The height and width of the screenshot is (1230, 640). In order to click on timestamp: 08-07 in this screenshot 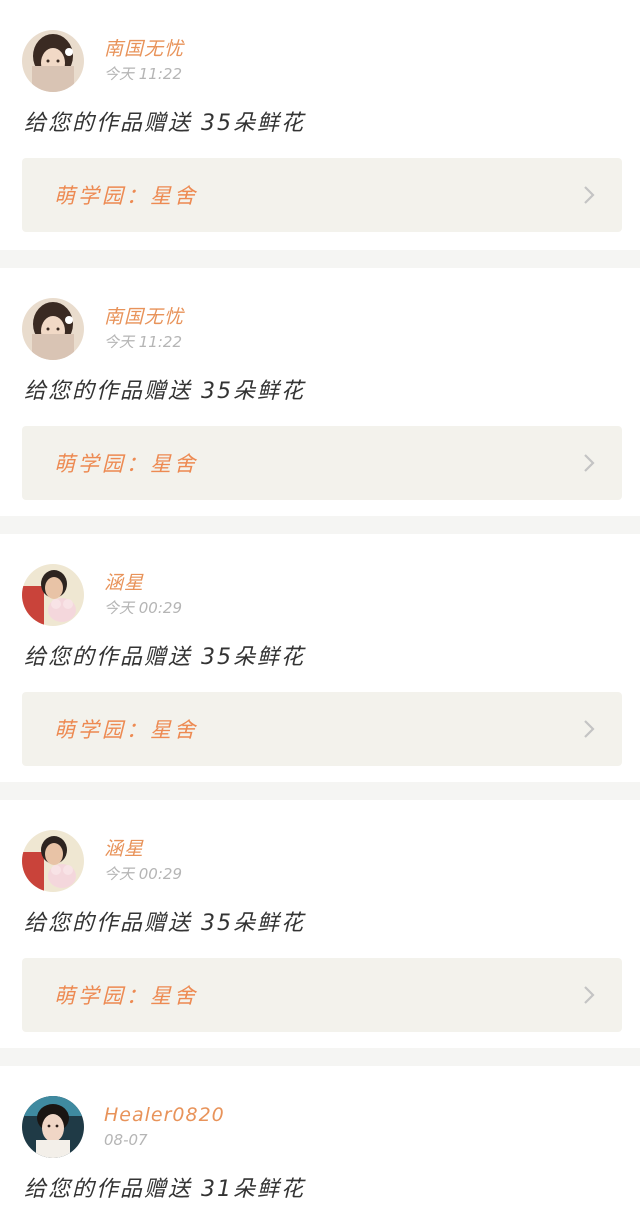, I will do `click(126, 1140)`.